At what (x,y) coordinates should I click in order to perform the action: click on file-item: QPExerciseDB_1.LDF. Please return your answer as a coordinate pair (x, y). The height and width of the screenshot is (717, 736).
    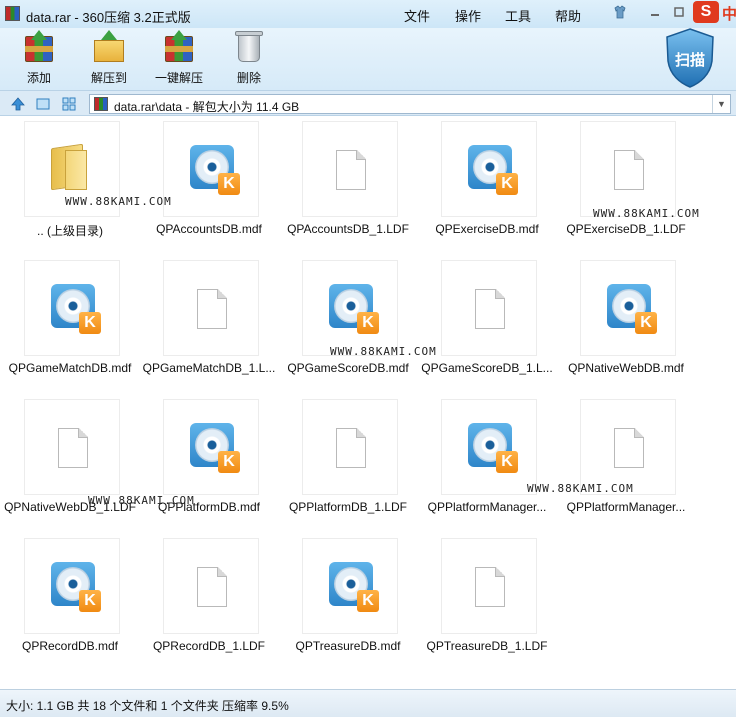
    Looking at the image, I should click on (626, 182).